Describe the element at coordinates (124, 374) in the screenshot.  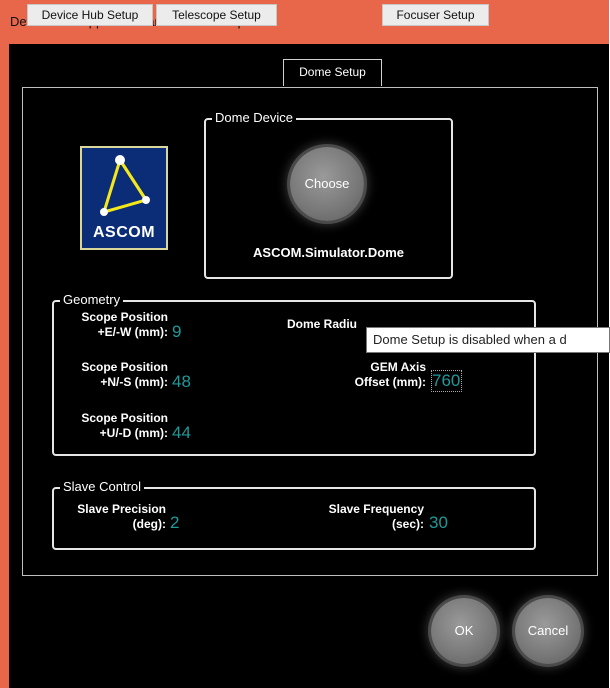
I see `scope-ns-label: Scope Position +N/-S (mm):` at that location.